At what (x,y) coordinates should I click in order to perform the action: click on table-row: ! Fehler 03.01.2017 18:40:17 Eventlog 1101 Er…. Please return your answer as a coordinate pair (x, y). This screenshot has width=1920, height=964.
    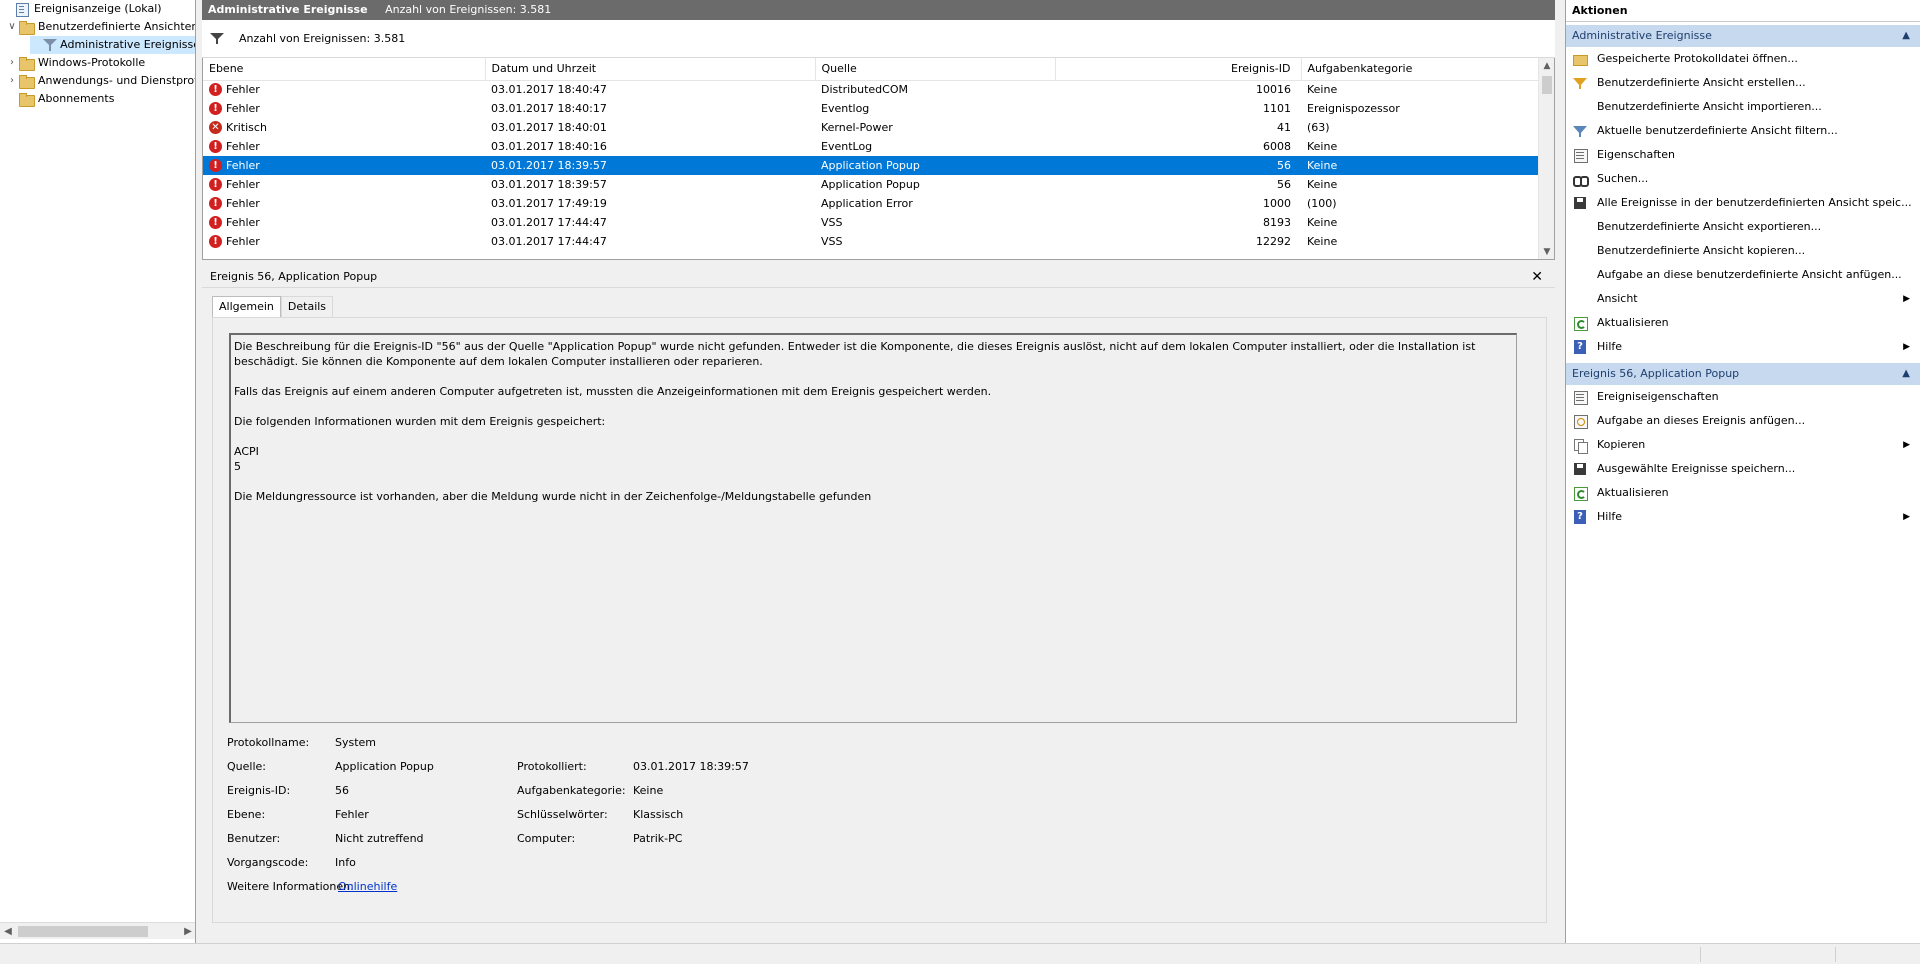
    Looking at the image, I should click on (871, 108).